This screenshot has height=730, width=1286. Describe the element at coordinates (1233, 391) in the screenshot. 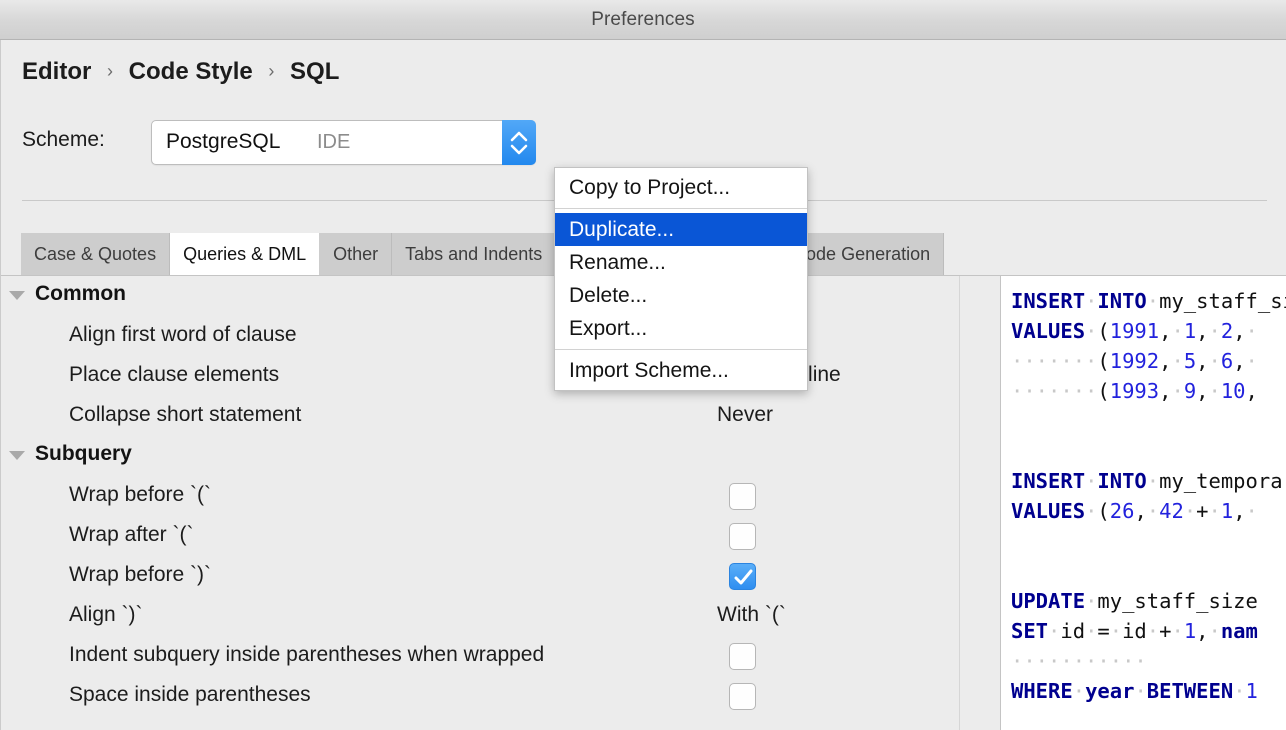

I see `code-token: 10` at that location.